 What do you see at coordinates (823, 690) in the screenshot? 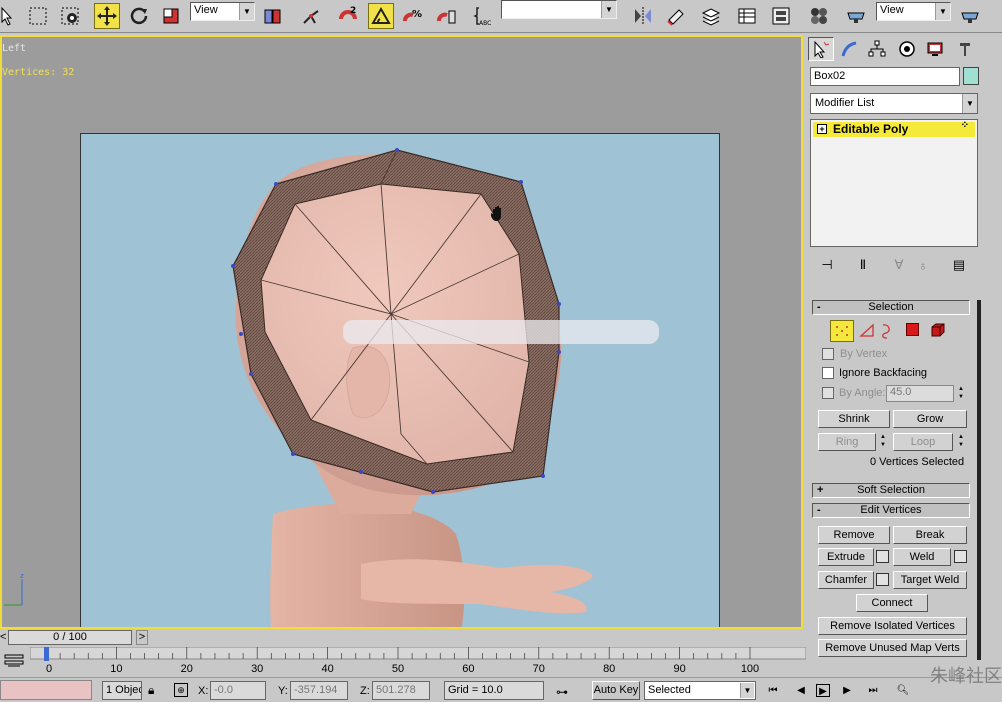
I see `play-icon: ▶︎` at bounding box center [823, 690].